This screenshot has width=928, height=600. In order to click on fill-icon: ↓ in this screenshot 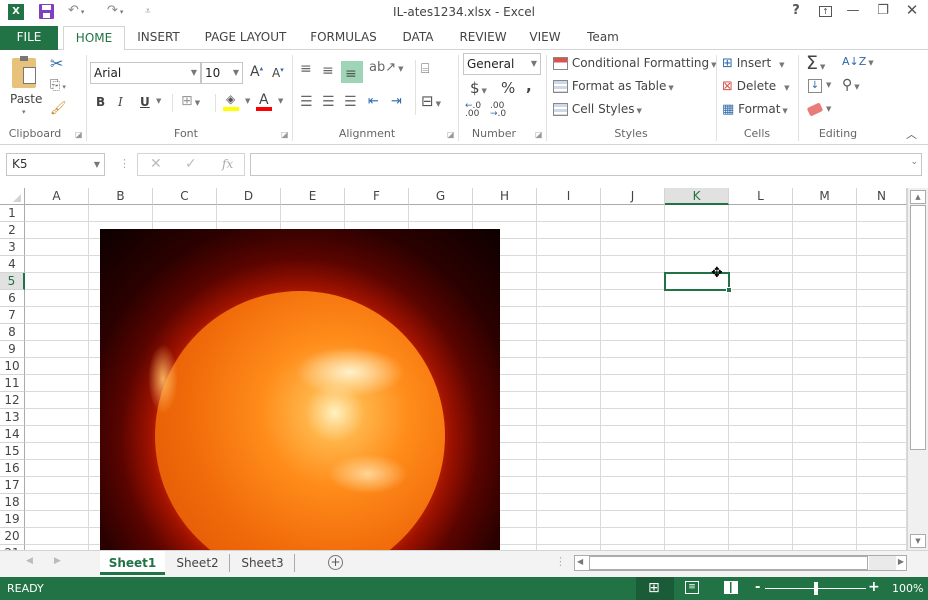, I will do `click(815, 86)`.